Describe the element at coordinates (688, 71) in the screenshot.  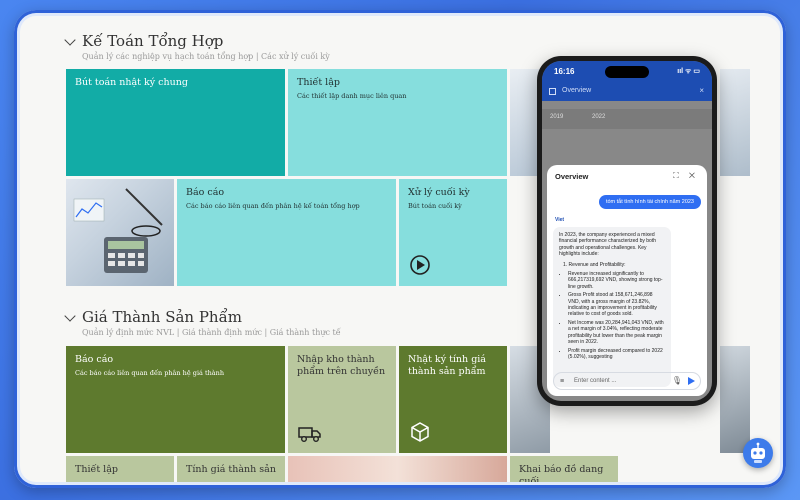
I see `status-icons: ııl ᯤ ▭` at that location.